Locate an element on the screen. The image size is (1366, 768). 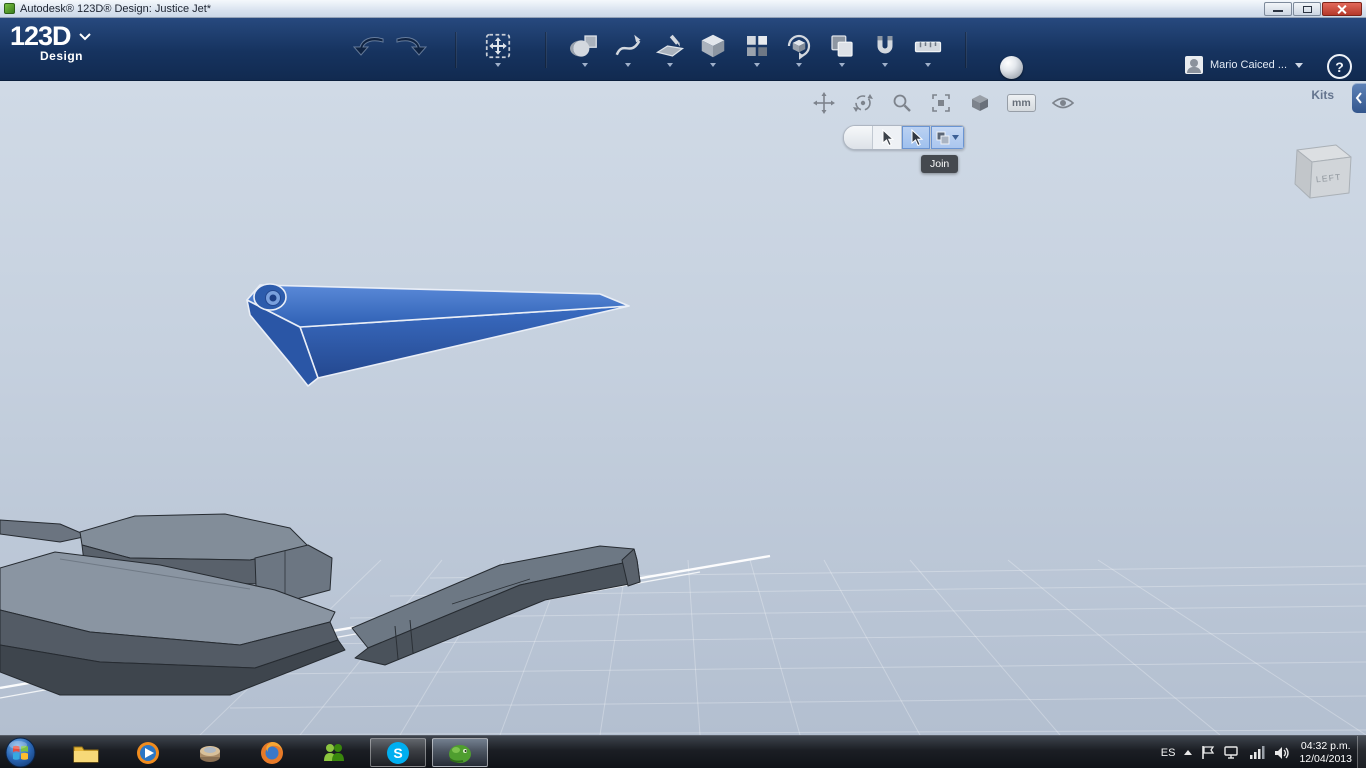
logo-primary: 123D is located at coordinates (41, 36).